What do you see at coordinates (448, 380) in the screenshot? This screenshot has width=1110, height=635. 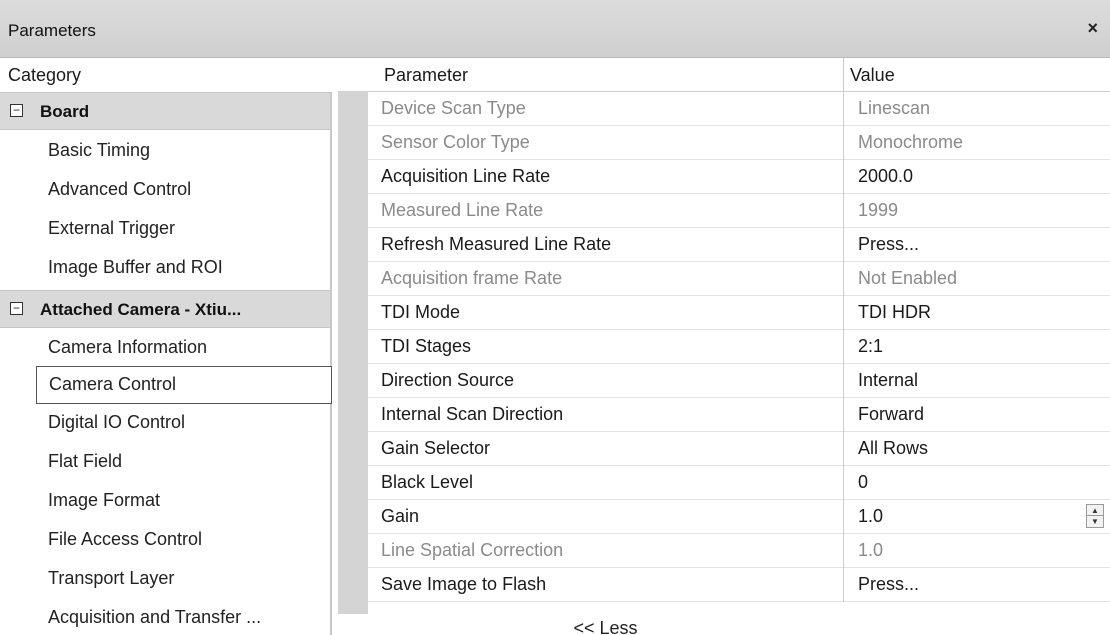 I see `parameter-name: Direction Source` at bounding box center [448, 380].